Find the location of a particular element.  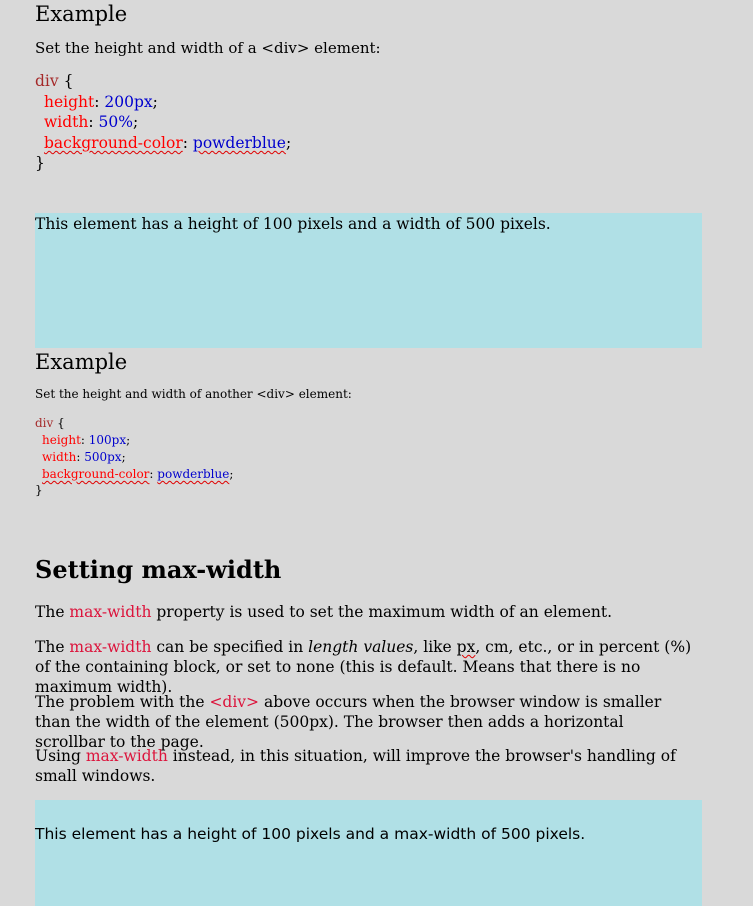

spellcheck-word: px is located at coordinates (466, 647).